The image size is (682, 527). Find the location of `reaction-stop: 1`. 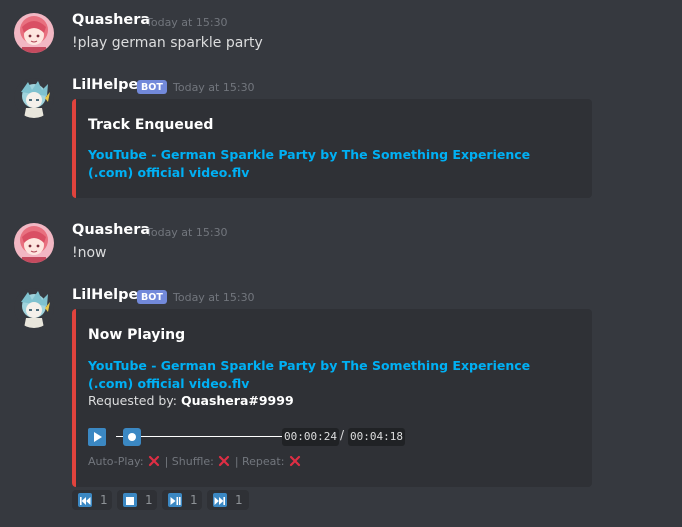

reaction-stop: 1 is located at coordinates (137, 500).